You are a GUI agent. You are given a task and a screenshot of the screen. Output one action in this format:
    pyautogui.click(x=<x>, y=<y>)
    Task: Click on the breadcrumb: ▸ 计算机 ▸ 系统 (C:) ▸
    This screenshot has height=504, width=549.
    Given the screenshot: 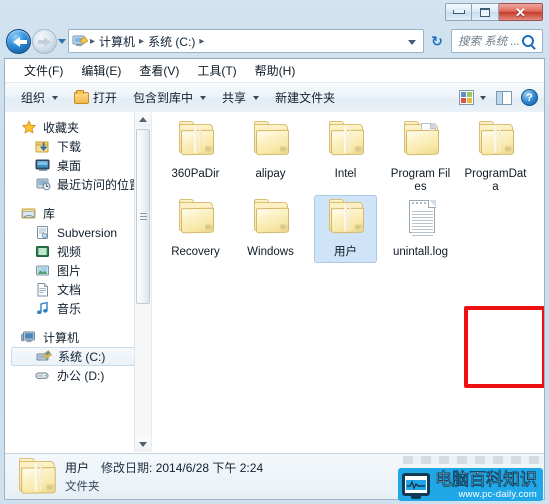 What is the action you would take?
    pyautogui.click(x=147, y=41)
    